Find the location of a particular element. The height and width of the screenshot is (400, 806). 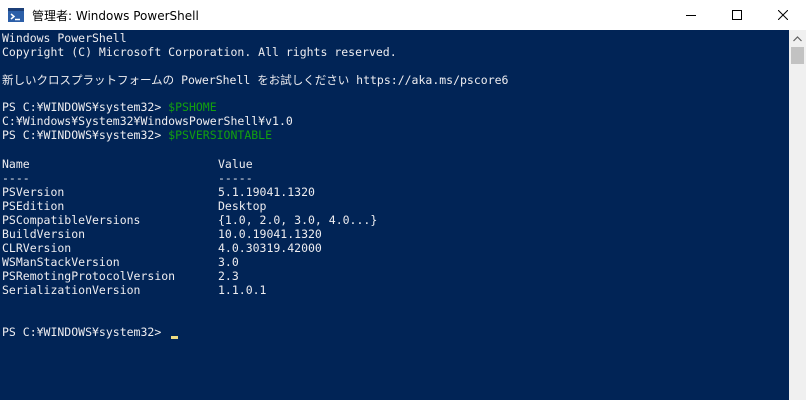

scroll-up-button is located at coordinates (797, 38).